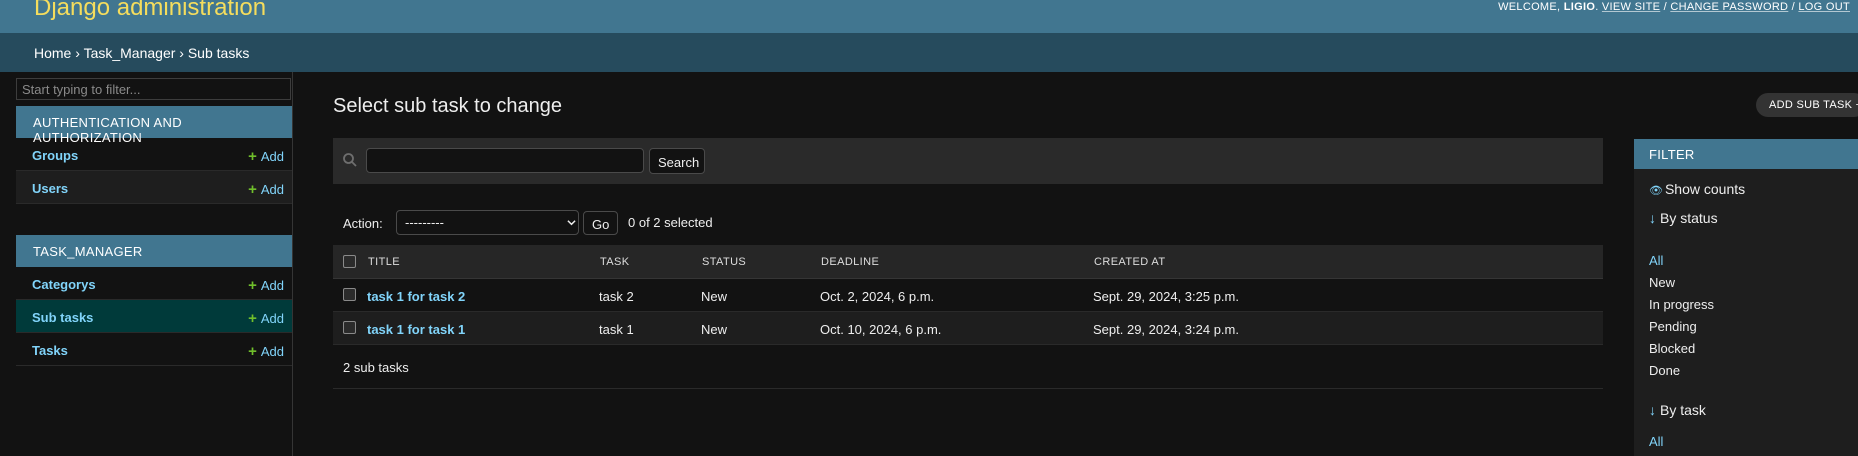 This screenshot has width=1858, height=456. What do you see at coordinates (1689, 218) in the screenshot?
I see `filter-title-label: By status` at bounding box center [1689, 218].